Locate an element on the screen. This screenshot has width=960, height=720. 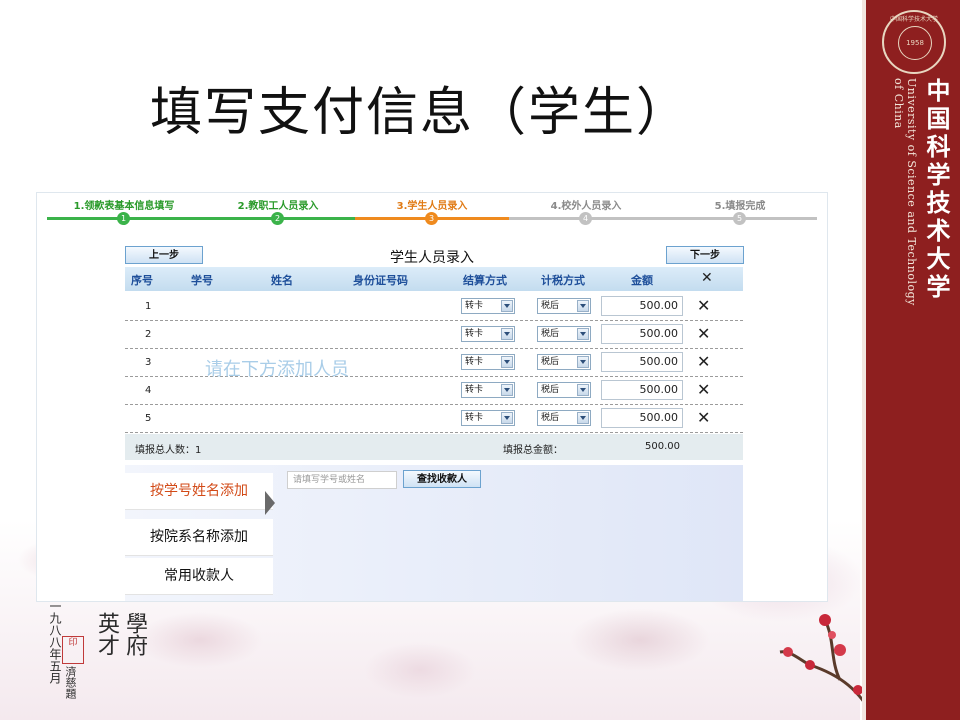
col-header-no: 序号 is located at coordinates (142, 280).